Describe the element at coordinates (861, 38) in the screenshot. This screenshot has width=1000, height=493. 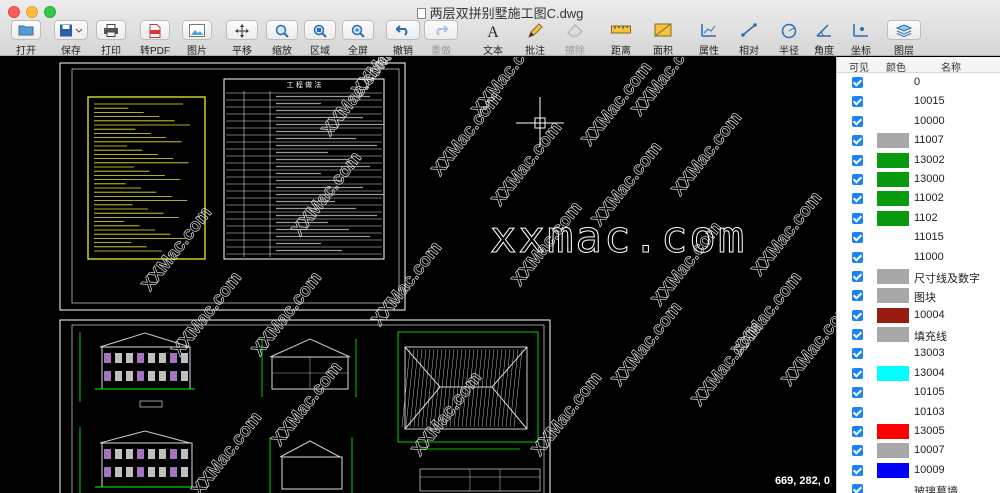
I see `coordinate-button: 坐标` at that location.